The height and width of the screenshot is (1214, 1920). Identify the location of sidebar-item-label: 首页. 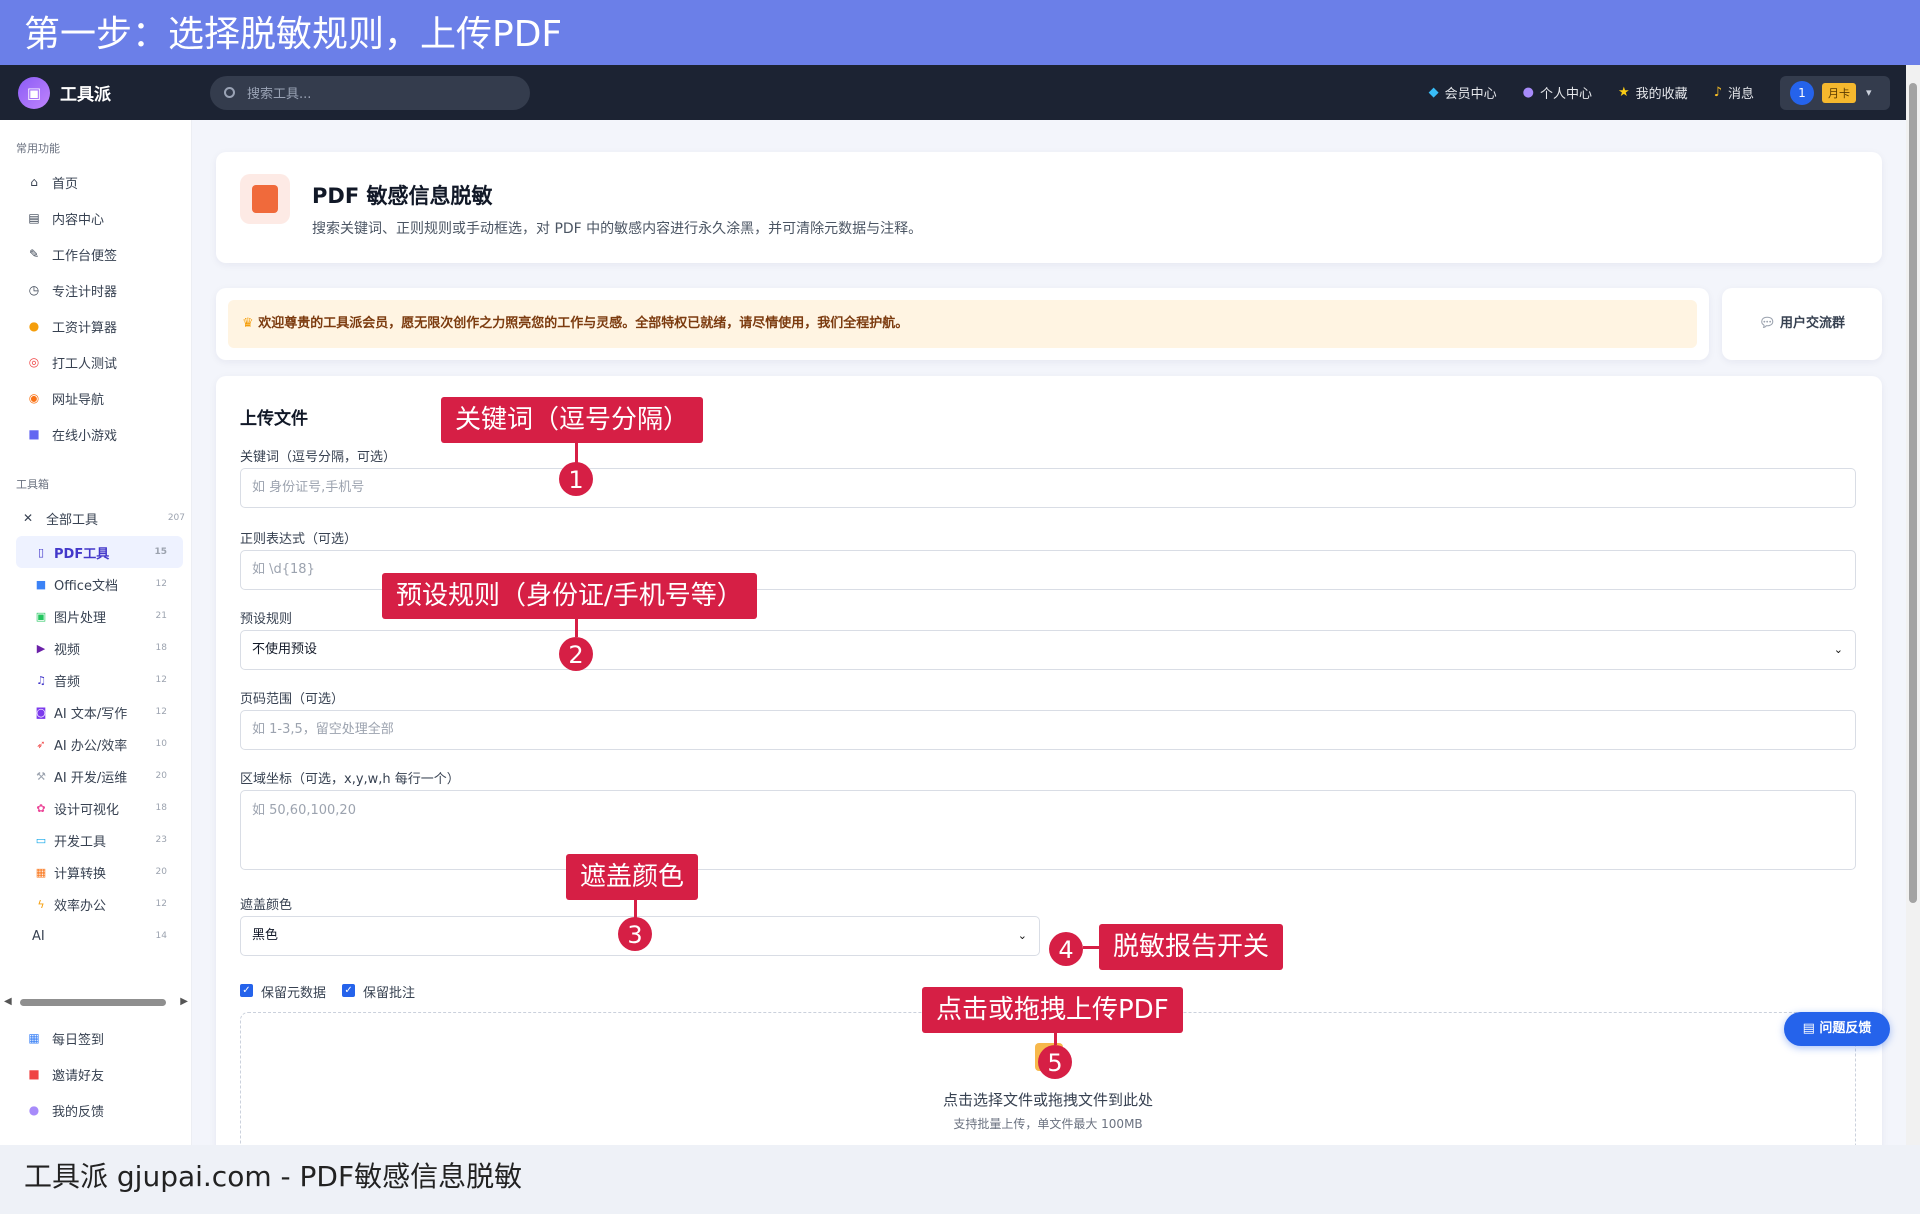
(65, 184).